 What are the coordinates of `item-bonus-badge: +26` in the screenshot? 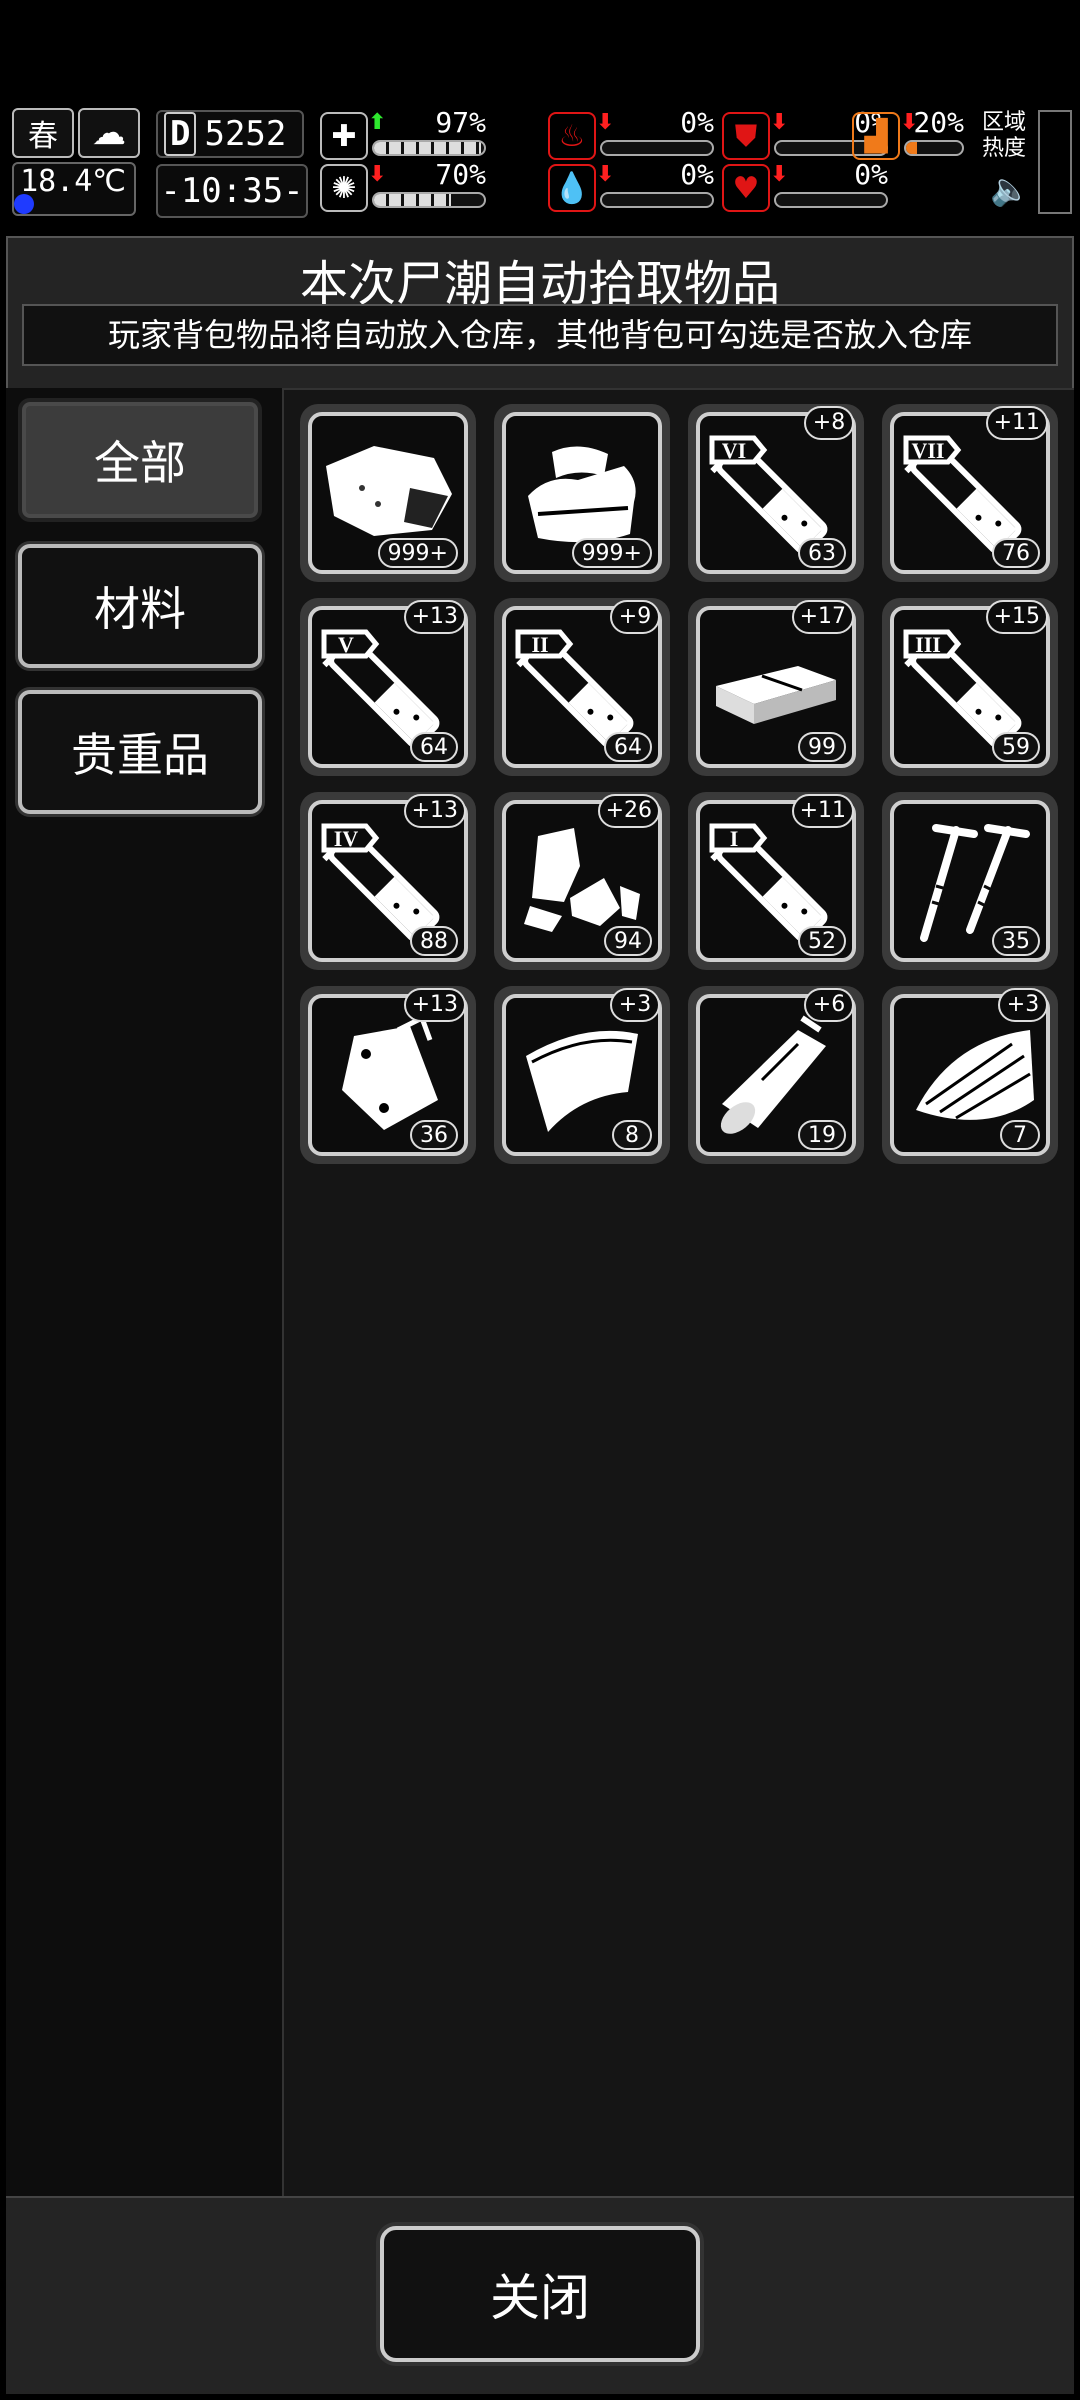 It's located at (628, 811).